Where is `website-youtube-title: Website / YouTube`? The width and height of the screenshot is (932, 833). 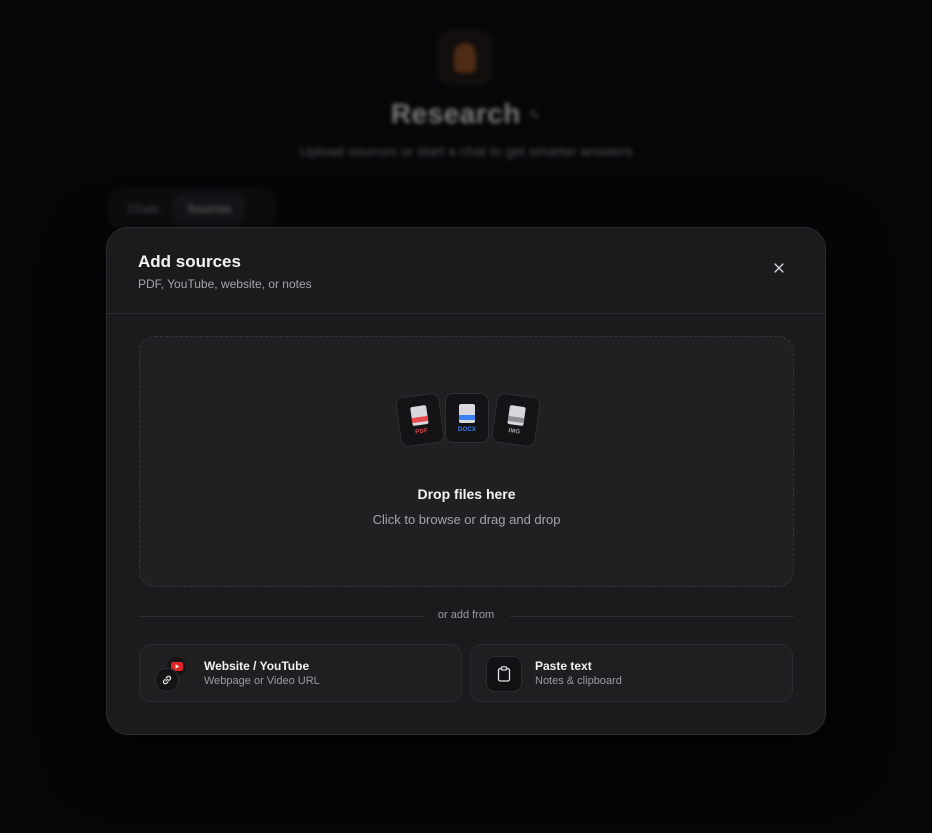 website-youtube-title: Website / YouTube is located at coordinates (257, 666).